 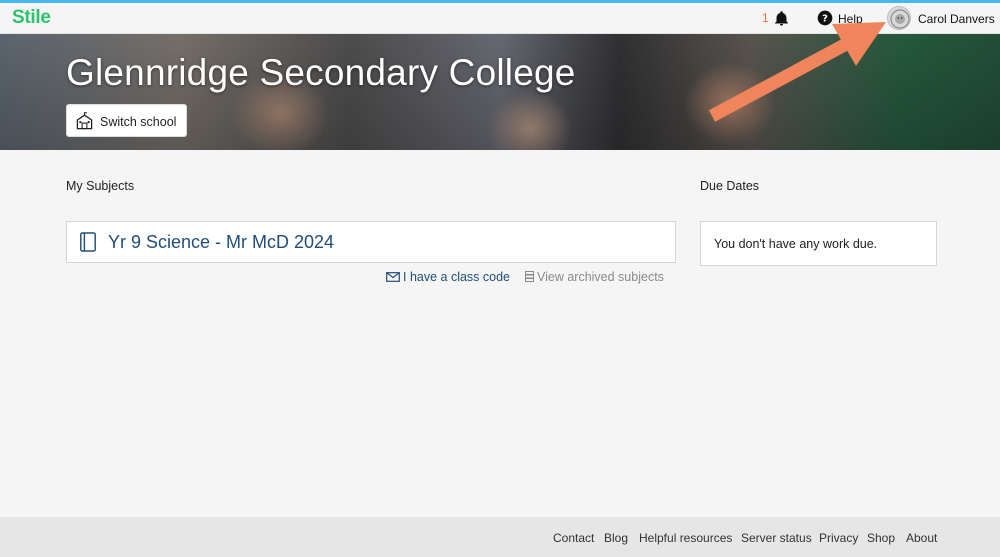 I want to click on subject-title-link: Yr 9 Science - Mr McD 2024, so click(x=221, y=242).